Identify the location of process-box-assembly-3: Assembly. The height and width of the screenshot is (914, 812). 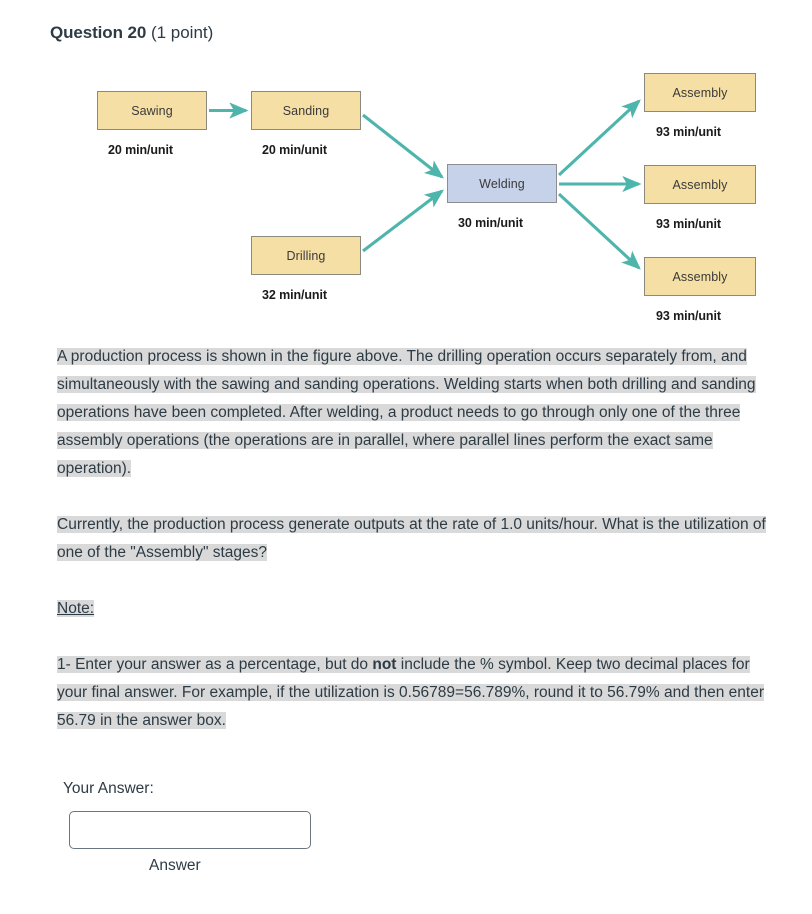
(700, 276).